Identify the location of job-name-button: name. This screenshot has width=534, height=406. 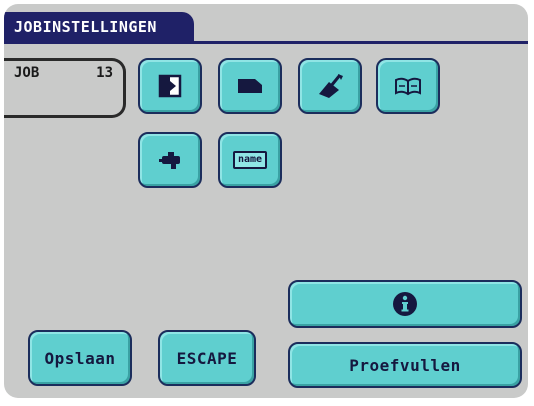
(250, 160).